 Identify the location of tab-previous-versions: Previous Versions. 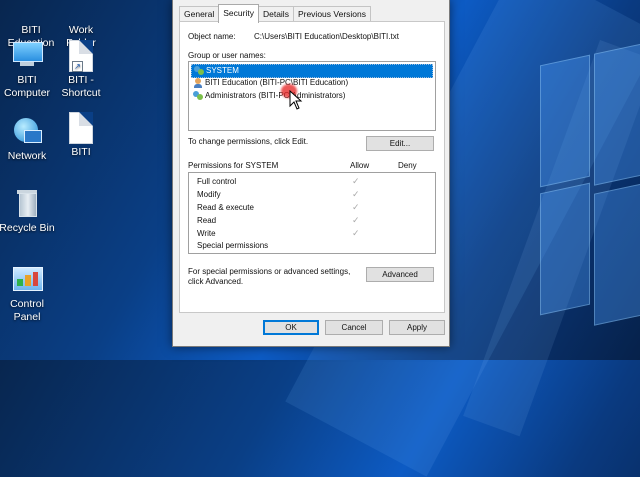
(331, 14).